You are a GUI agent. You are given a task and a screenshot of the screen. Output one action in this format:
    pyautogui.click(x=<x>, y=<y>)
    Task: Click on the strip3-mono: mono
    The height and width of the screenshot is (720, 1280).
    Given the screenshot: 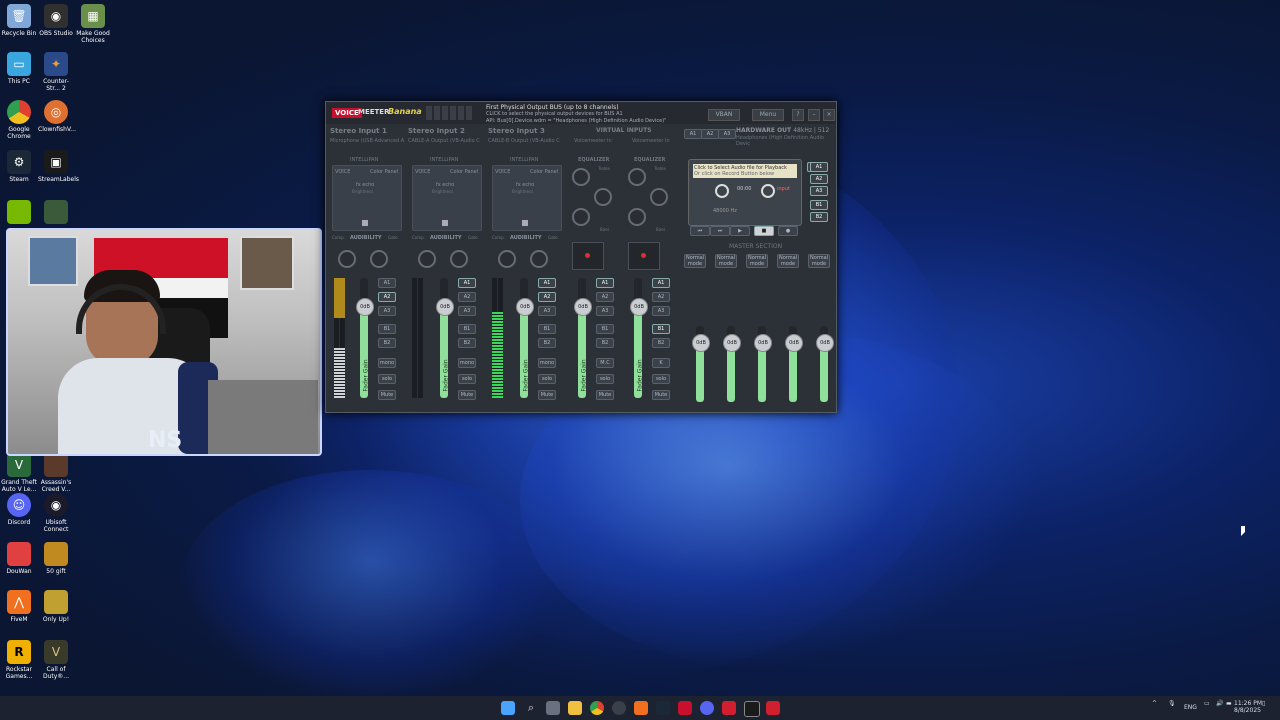 What is the action you would take?
    pyautogui.click(x=547, y=363)
    